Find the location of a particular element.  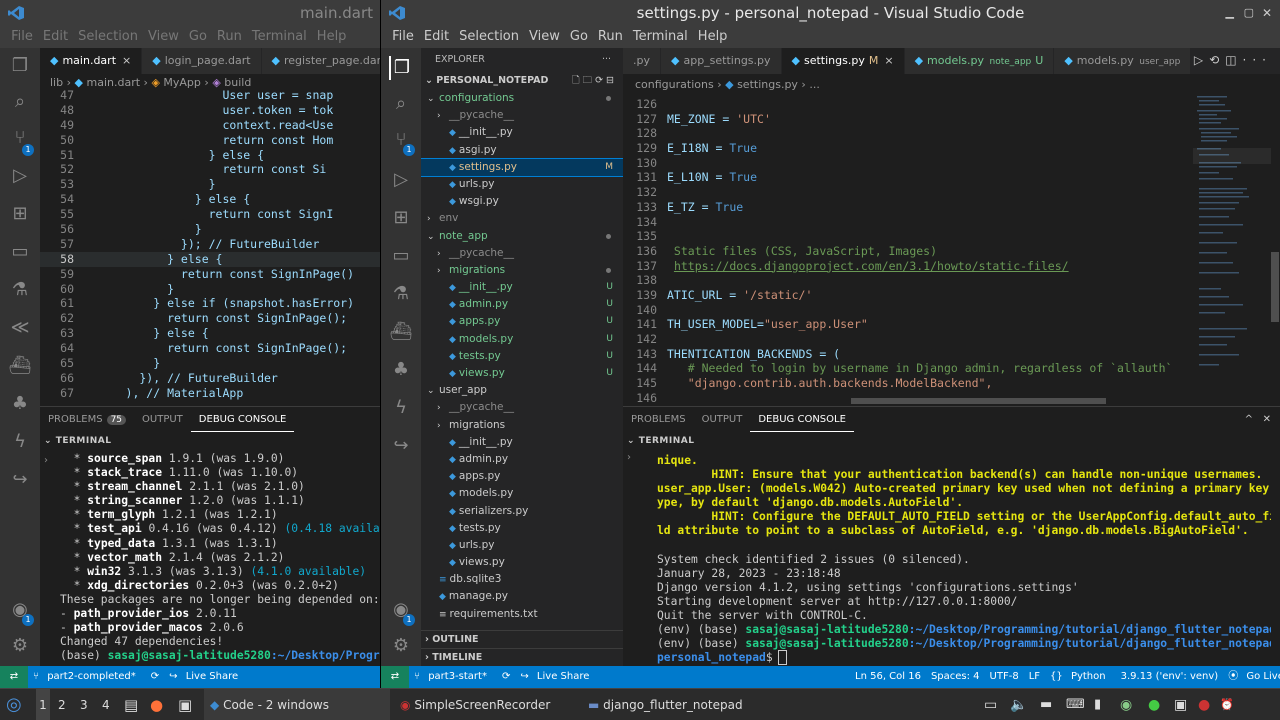

git-branch-status: ⑂ part3-start* is located at coordinates (453, 677).